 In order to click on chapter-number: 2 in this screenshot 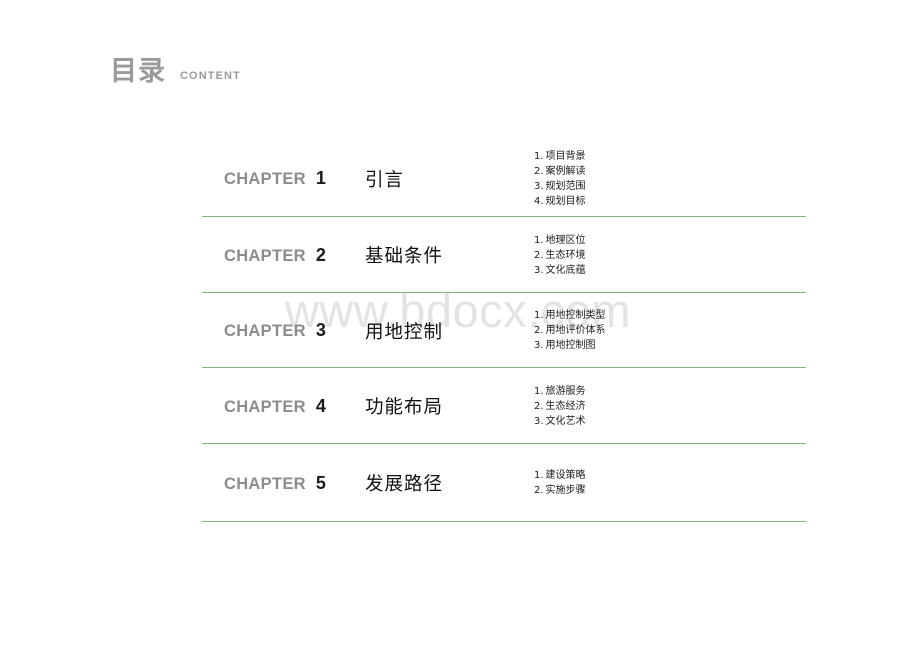, I will do `click(320, 254)`.